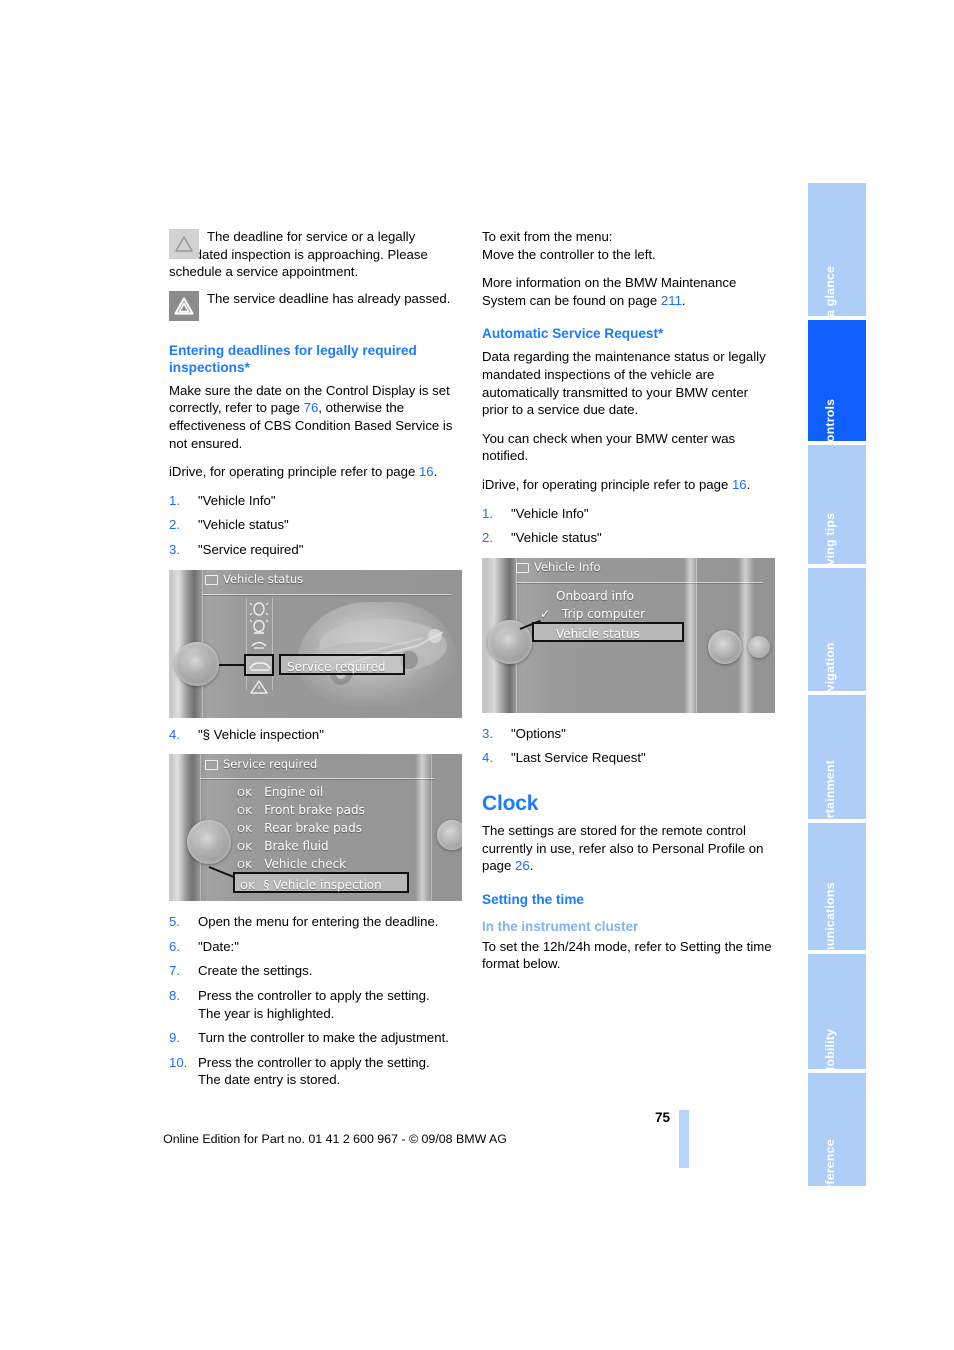  What do you see at coordinates (510, 803) in the screenshot?
I see `page-title-clock: Clock` at bounding box center [510, 803].